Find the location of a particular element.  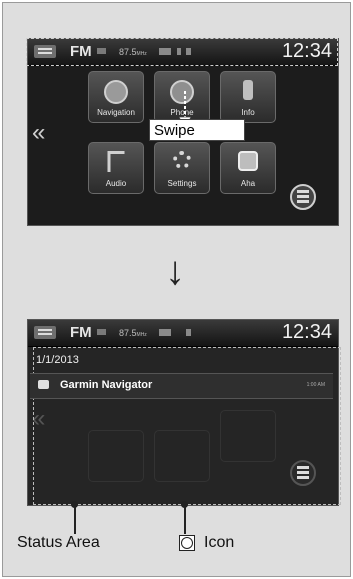

down-arrow-icon: ↓ is located at coordinates (175, 271).